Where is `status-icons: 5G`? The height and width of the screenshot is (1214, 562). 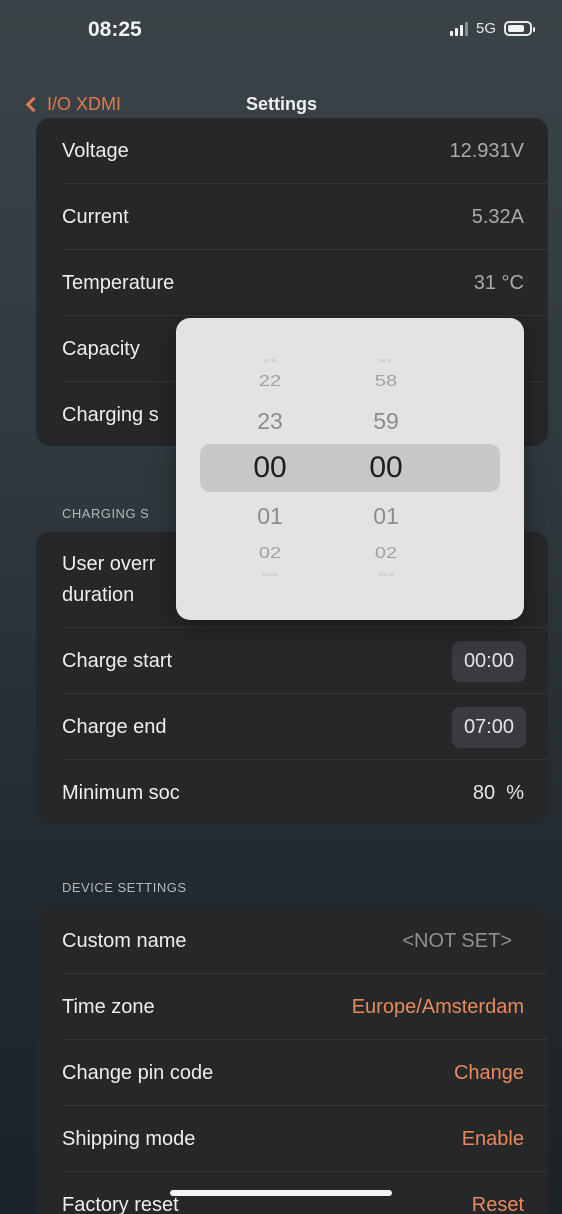 status-icons: 5G is located at coordinates (492, 28).